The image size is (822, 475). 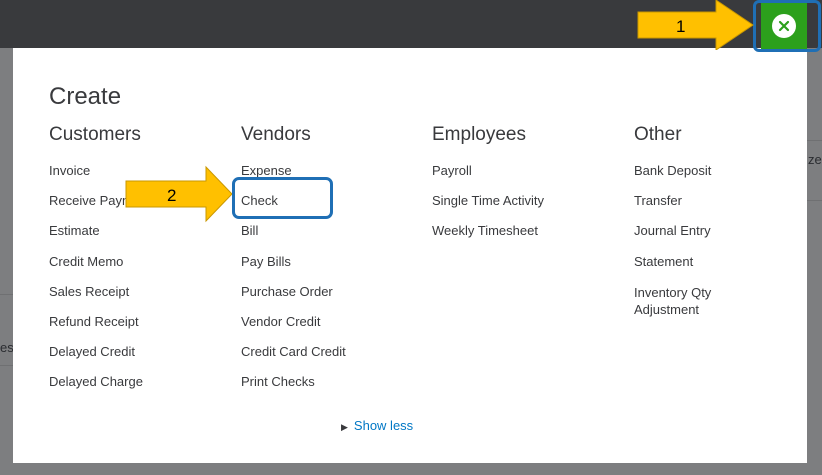 I want to click on customers-heading: Customers, so click(x=95, y=134).